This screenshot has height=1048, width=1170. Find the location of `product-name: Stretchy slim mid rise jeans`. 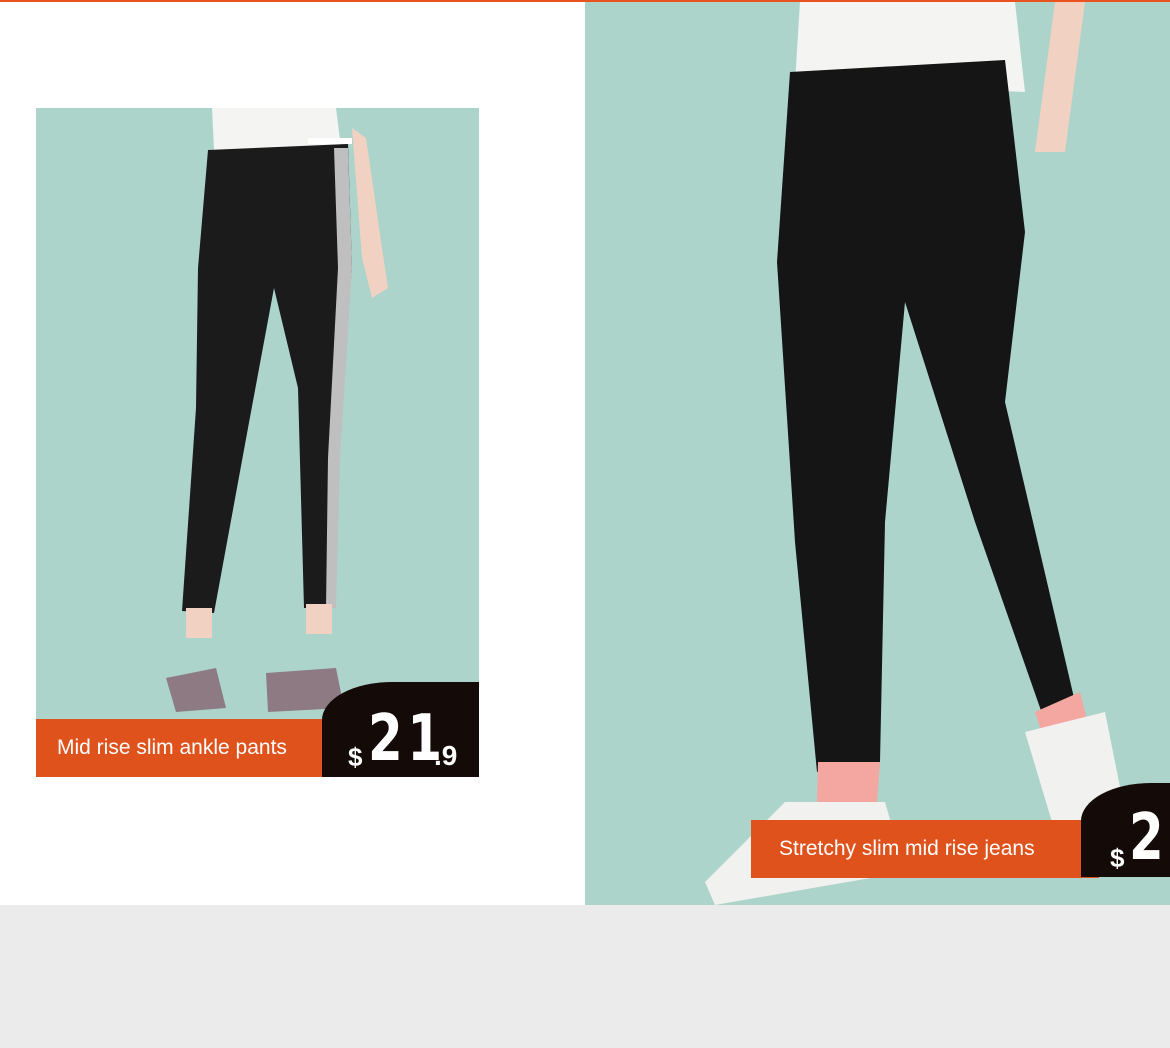

product-name: Stretchy slim mid rise jeans is located at coordinates (907, 848).